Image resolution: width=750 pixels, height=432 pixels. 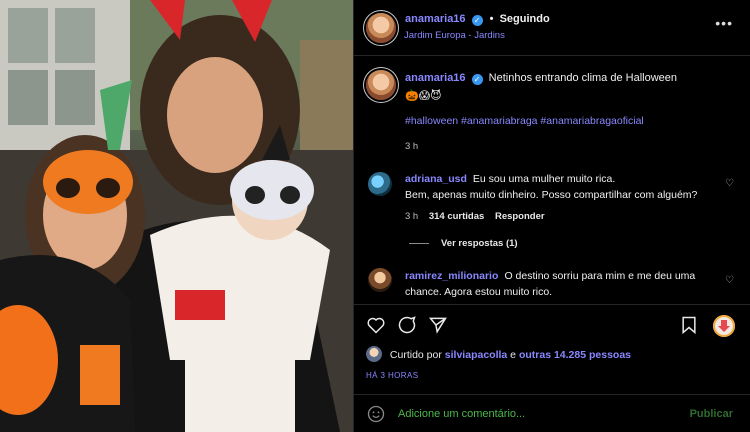 What do you see at coordinates (476, 355) in the screenshot?
I see `liked-by-user: silviapacolla` at bounding box center [476, 355].